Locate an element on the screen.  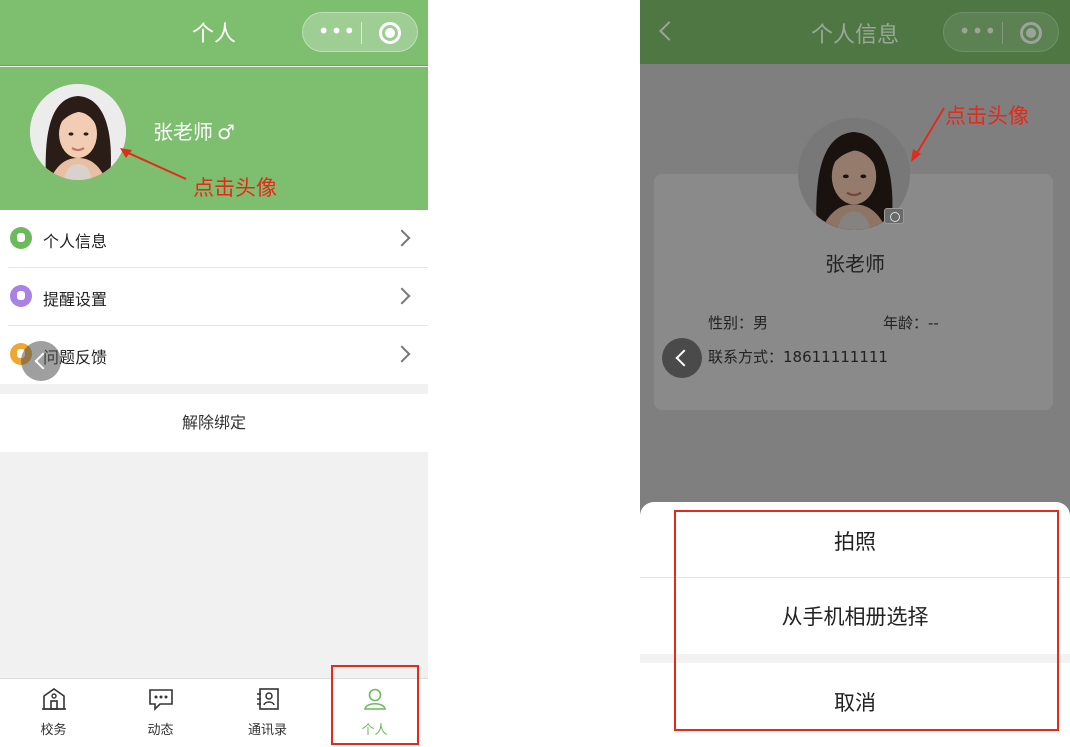
gender-male-icon: ♂ is located at coordinates (226, 132).